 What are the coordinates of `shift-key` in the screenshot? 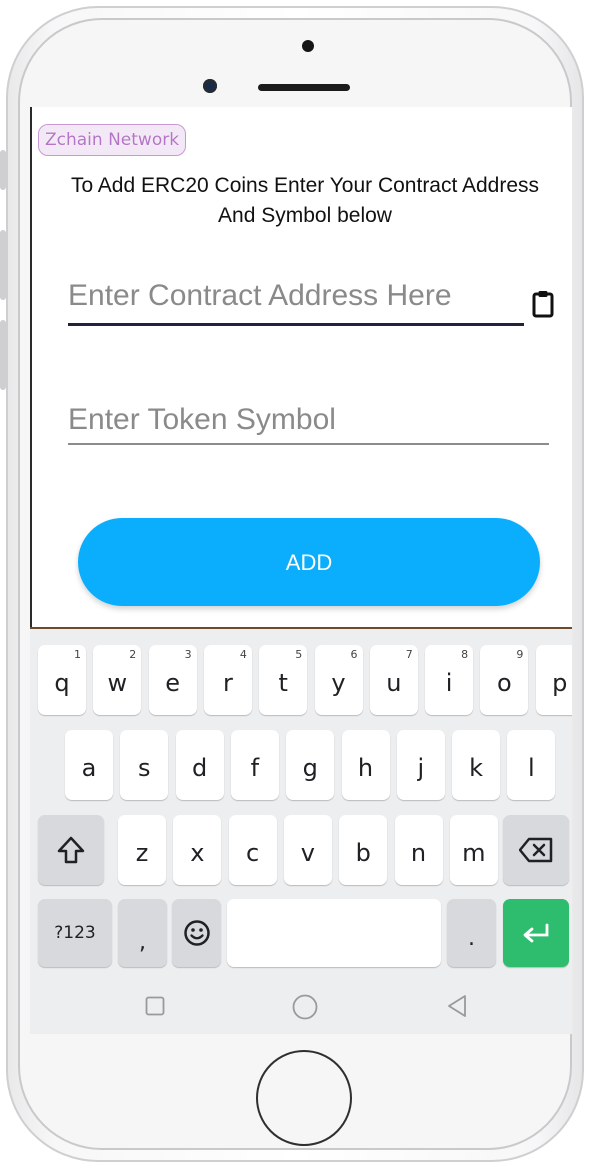 It's located at (71, 850).